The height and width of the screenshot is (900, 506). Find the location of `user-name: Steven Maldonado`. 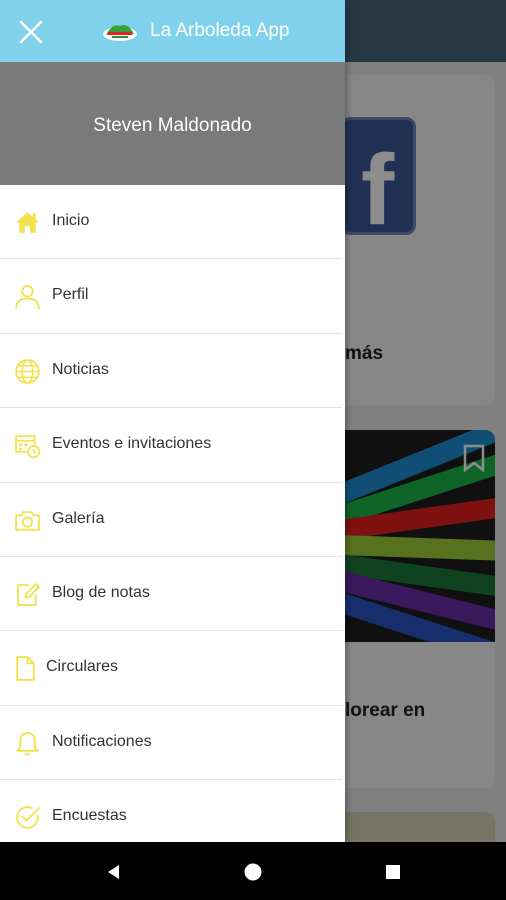

user-name: Steven Maldonado is located at coordinates (172, 125).